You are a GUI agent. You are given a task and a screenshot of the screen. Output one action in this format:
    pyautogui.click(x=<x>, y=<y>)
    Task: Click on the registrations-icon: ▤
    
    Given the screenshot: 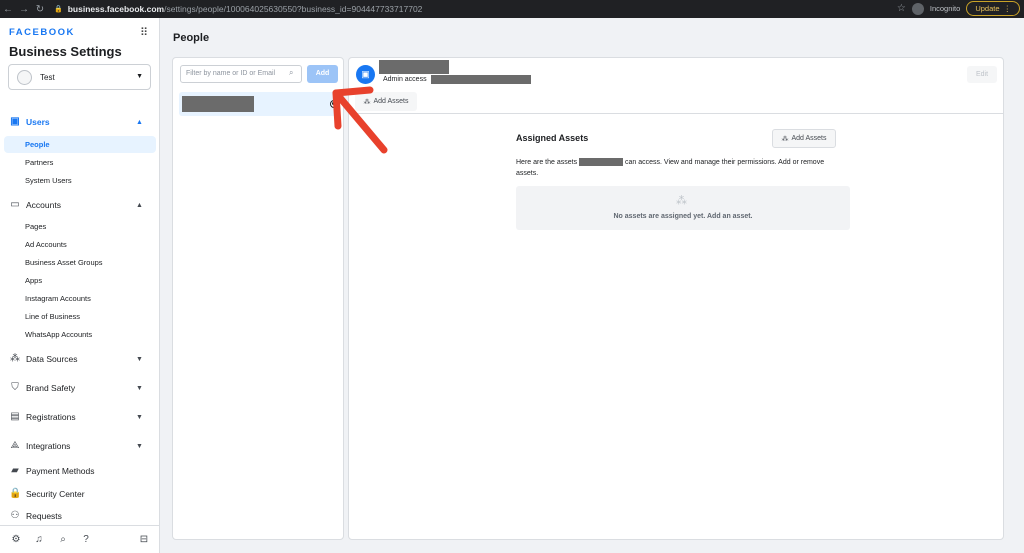 What is the action you would take?
    pyautogui.click(x=15, y=416)
    